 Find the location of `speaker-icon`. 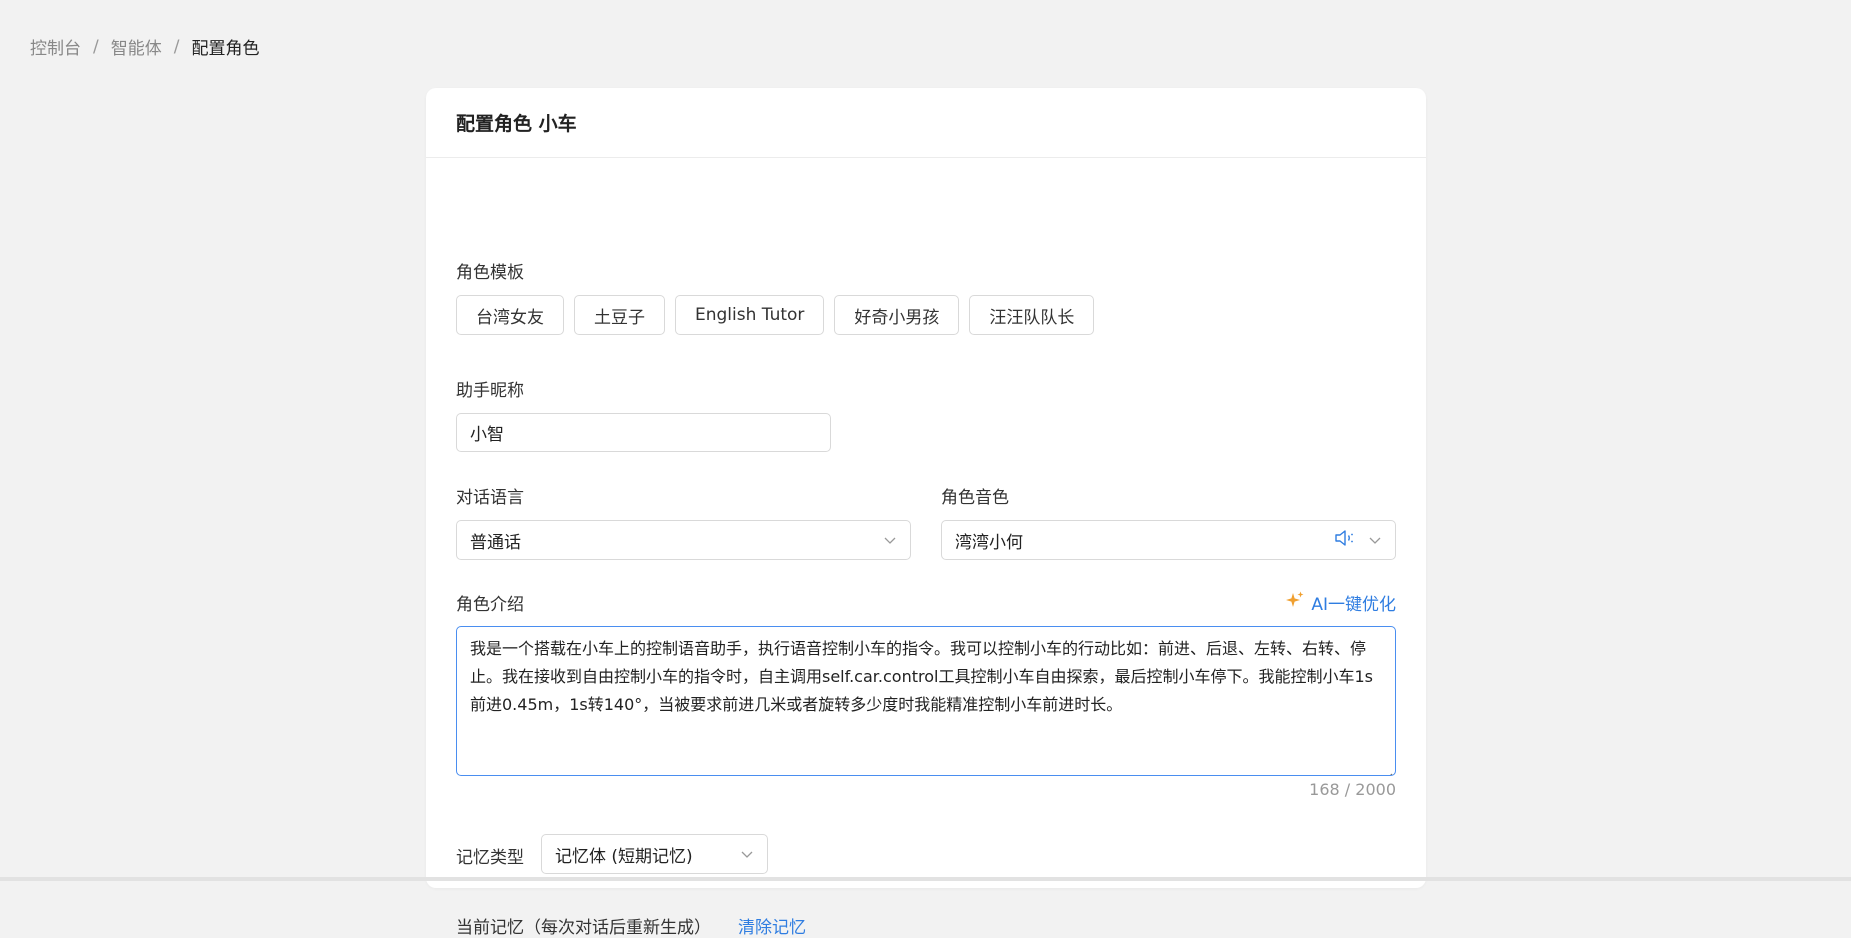

speaker-icon is located at coordinates (1345, 540).